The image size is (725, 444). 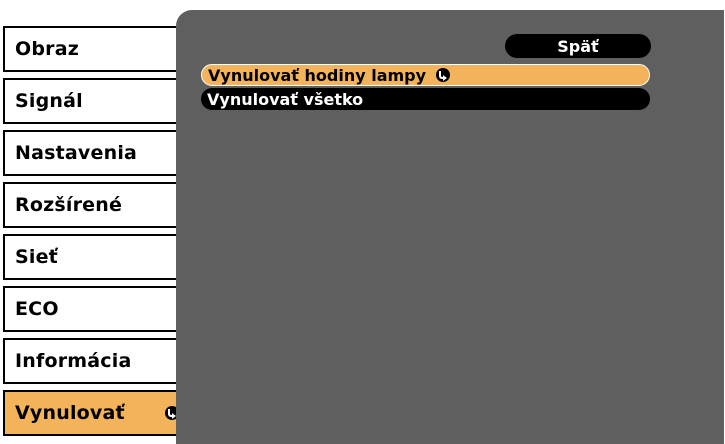 I want to click on back-button-label: Späť, so click(x=578, y=46).